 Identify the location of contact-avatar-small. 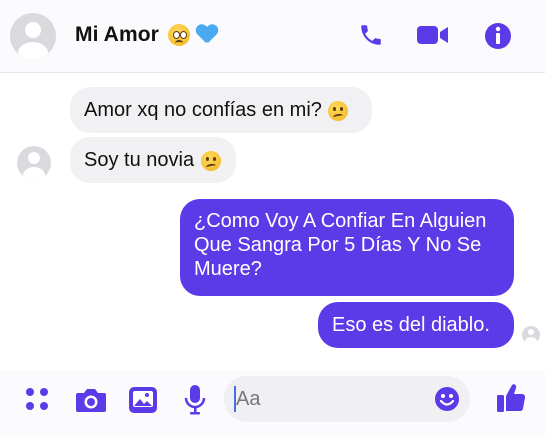
(34, 163).